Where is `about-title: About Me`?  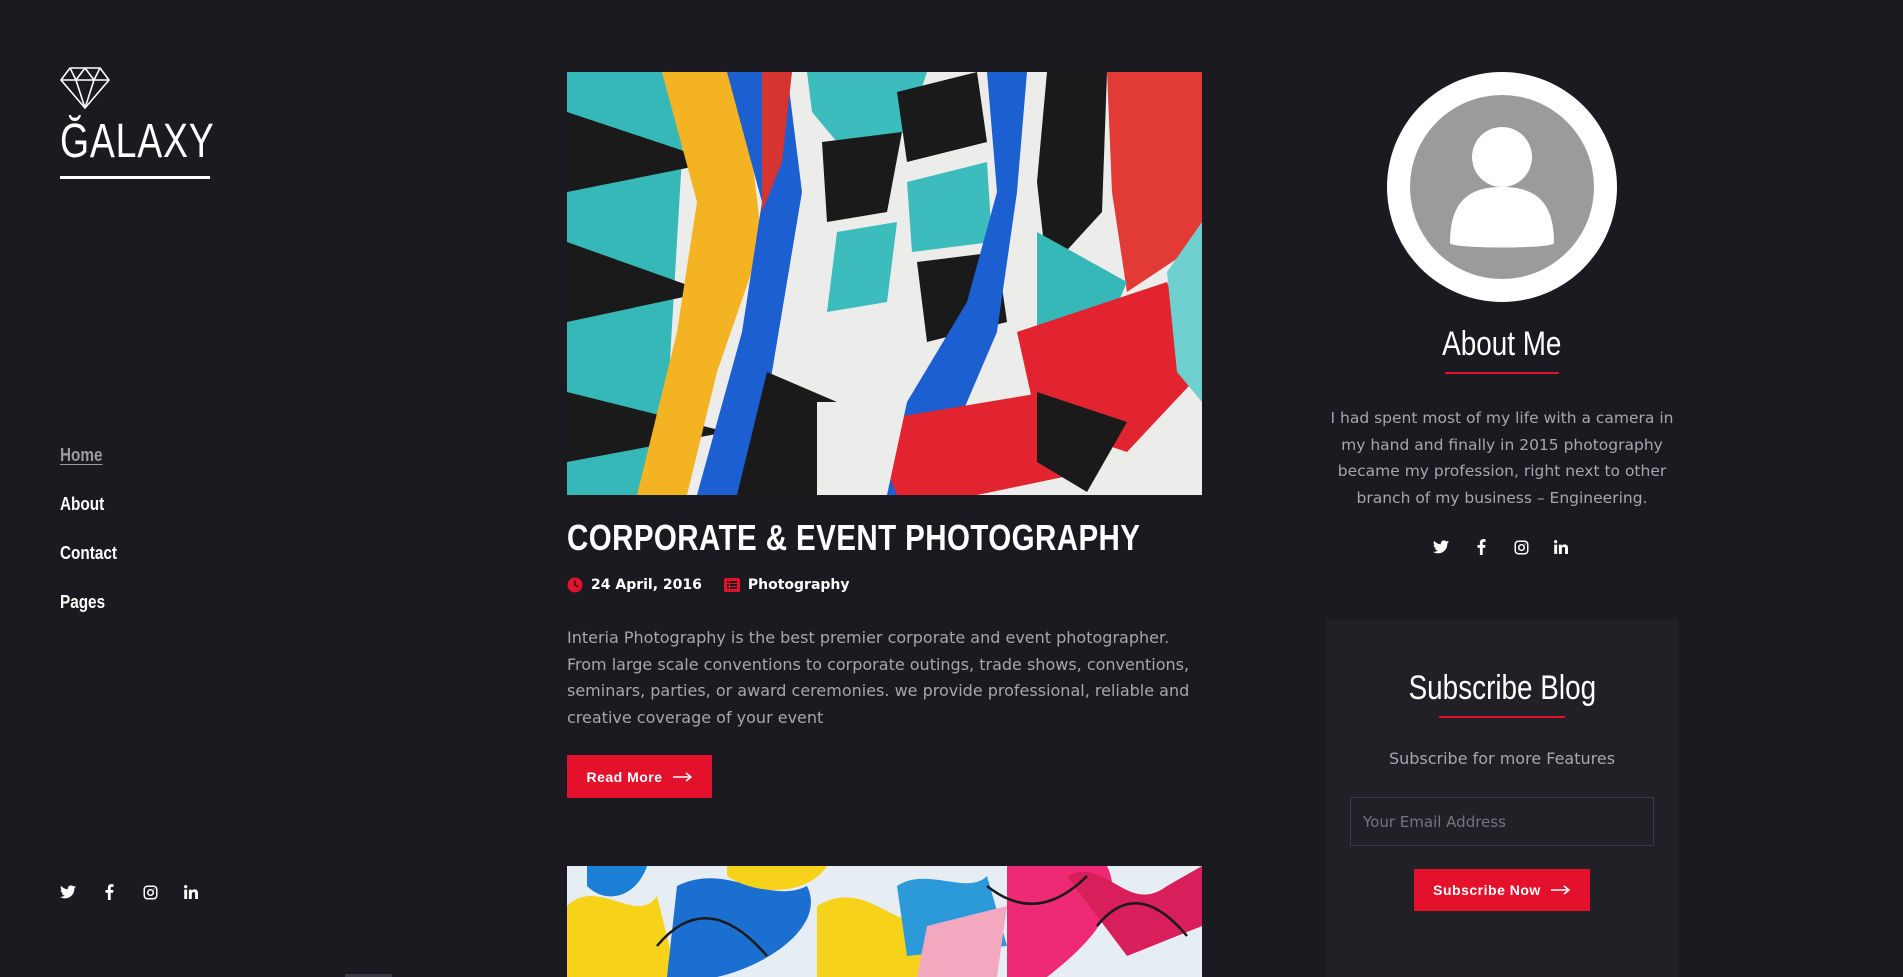 about-title: About Me is located at coordinates (1502, 349).